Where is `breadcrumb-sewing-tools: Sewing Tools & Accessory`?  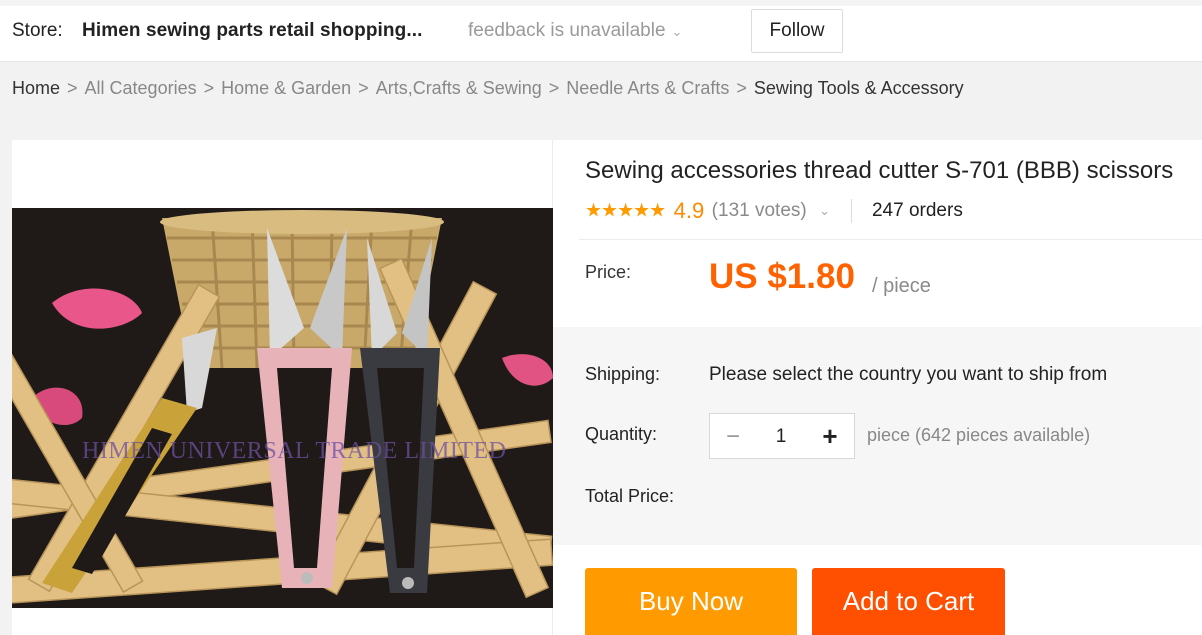 breadcrumb-sewing-tools: Sewing Tools & Accessory is located at coordinates (859, 88).